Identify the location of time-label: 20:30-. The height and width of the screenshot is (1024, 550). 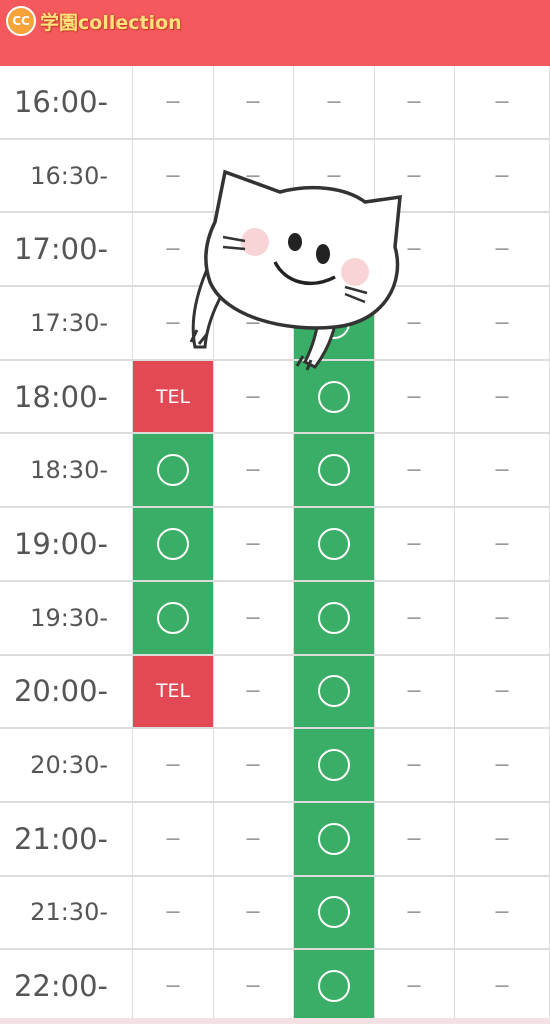
(66, 765).